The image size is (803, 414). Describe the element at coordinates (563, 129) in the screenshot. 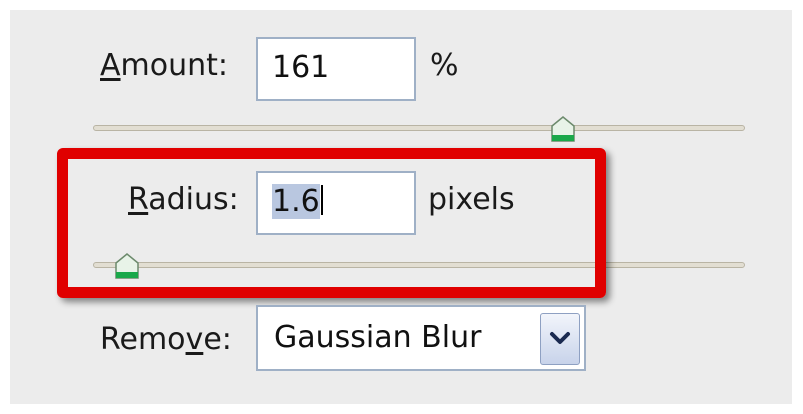

I see `slider-thumb-icon` at that location.